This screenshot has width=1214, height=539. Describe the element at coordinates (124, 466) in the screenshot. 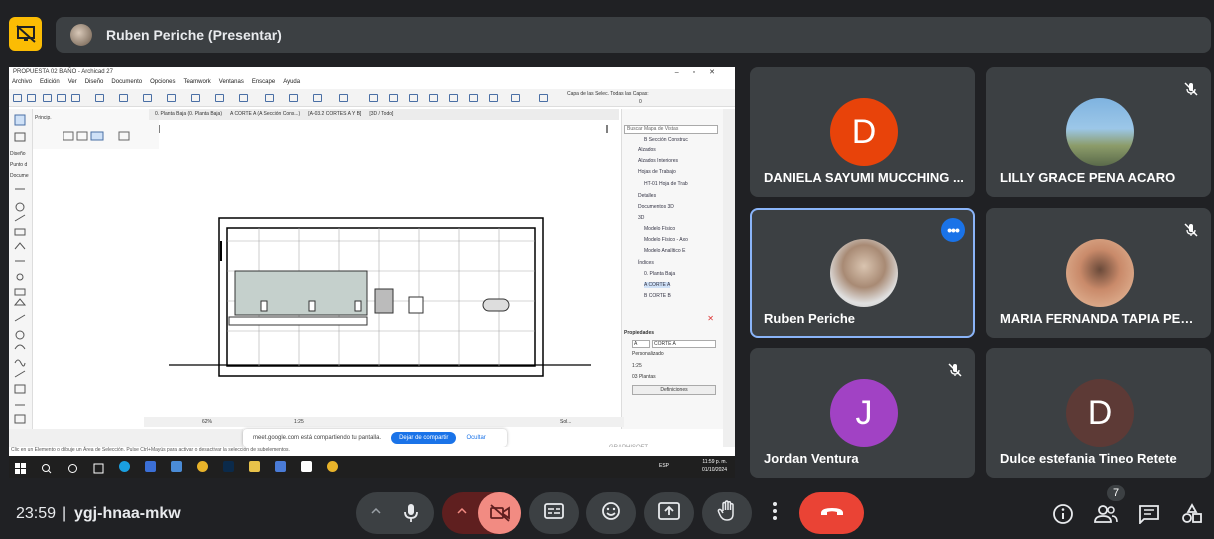

I see `edge-icon` at that location.